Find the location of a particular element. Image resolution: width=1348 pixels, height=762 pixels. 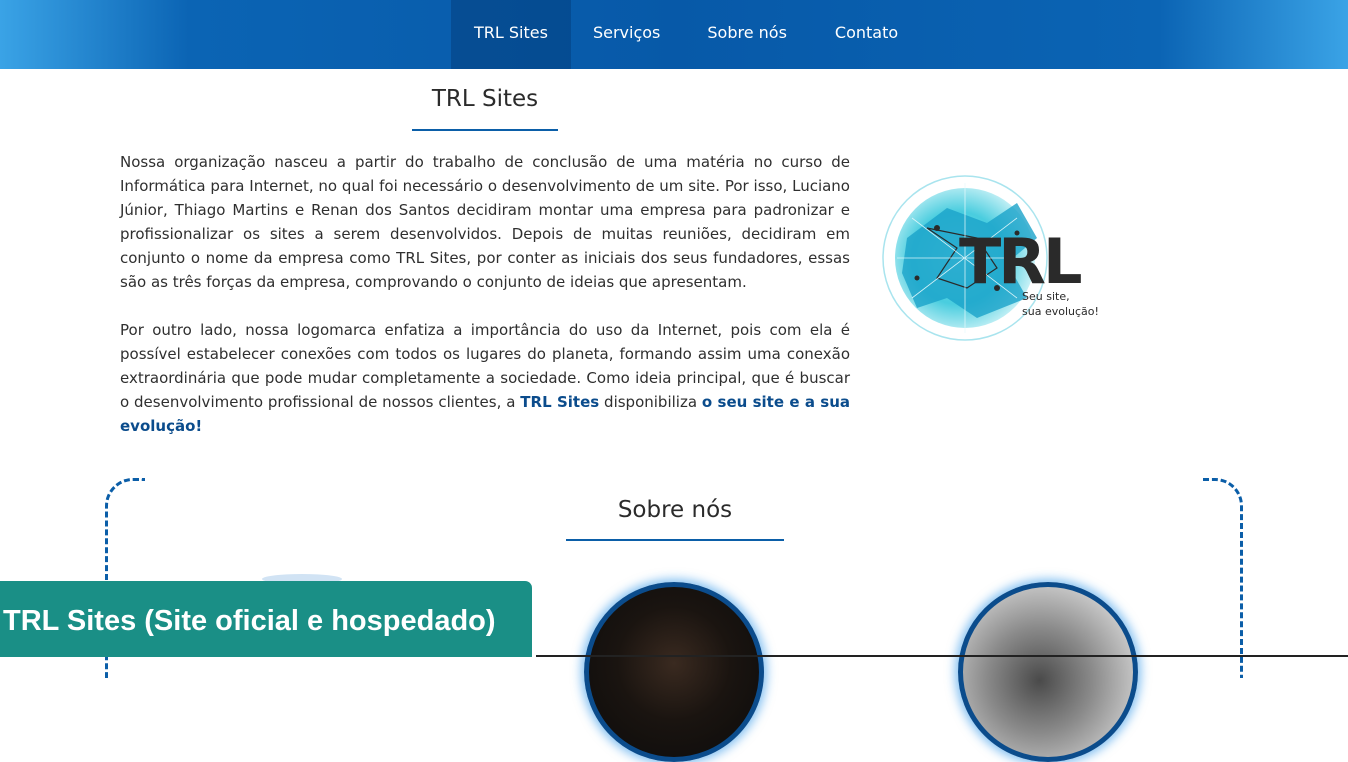

trl-logo: TRL Seu site, sua evolução! is located at coordinates (990, 258).